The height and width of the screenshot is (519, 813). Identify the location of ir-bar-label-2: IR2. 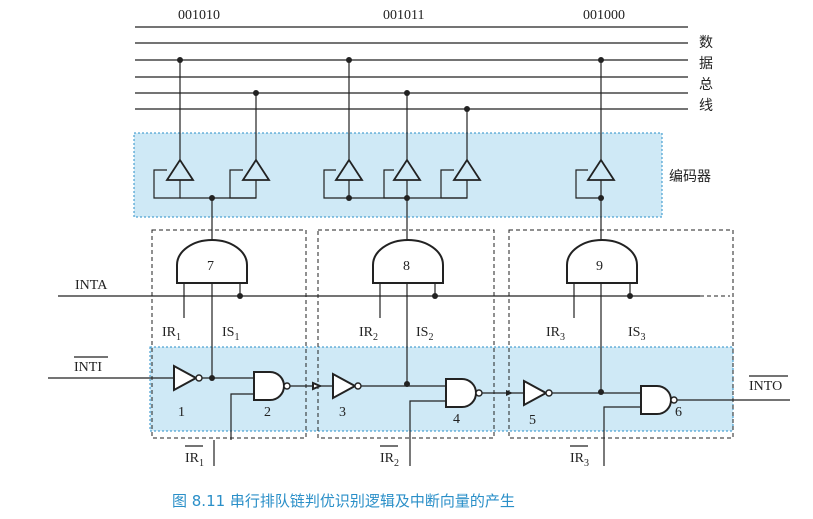
(389, 460).